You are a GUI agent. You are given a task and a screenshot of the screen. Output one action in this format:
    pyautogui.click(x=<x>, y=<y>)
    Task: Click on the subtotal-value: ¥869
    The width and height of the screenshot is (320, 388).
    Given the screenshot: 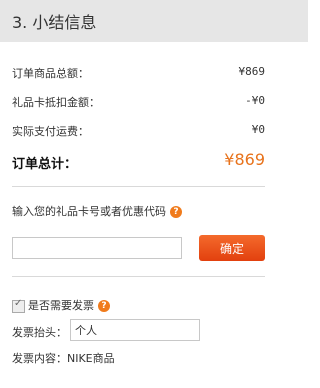 What is the action you would take?
    pyautogui.click(x=252, y=71)
    